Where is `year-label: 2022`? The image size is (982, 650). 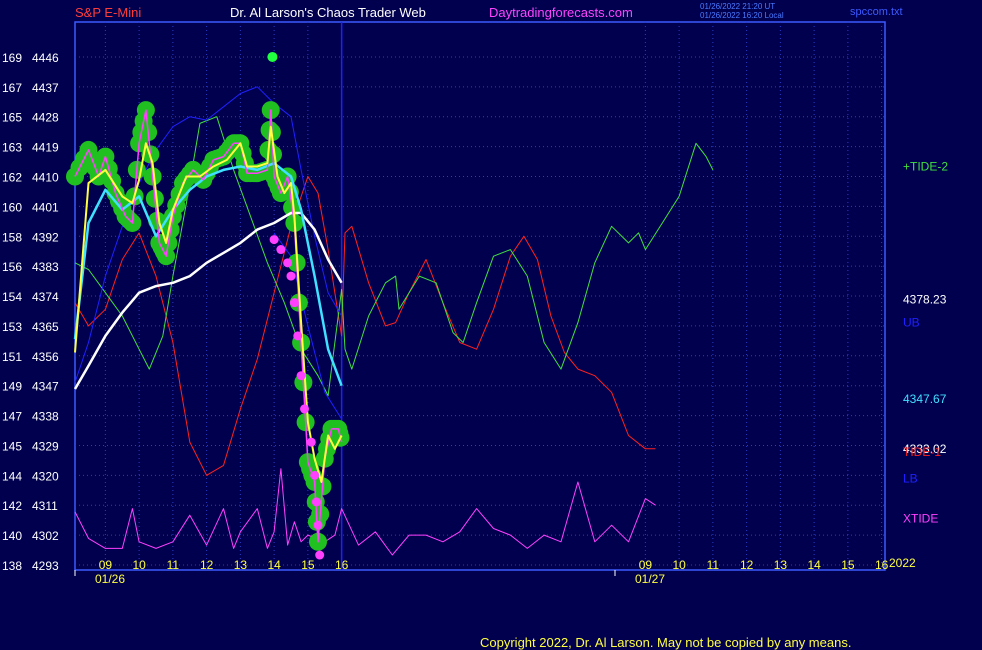 year-label: 2022 is located at coordinates (902, 563).